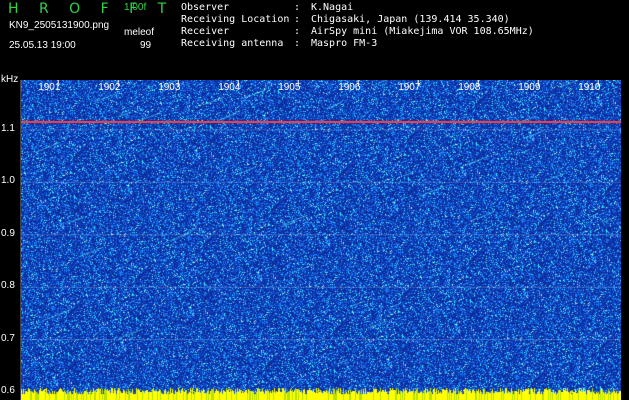 Image resolution: width=629 pixels, height=400 pixels. What do you see at coordinates (422, 31) in the screenshot?
I see `info-value: AirSpy mini (Miakejima VOR 108.65MHz)` at bounding box center [422, 31].